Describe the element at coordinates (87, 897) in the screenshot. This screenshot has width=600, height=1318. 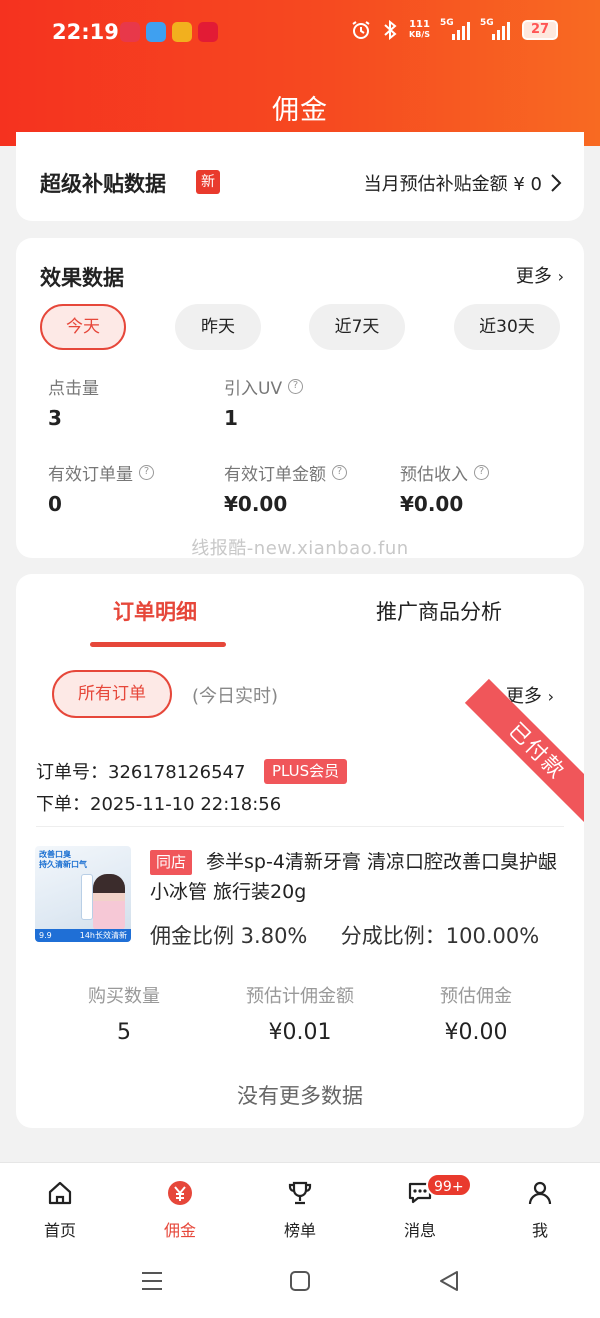
I see `toothpaste-tube-graphic` at that location.